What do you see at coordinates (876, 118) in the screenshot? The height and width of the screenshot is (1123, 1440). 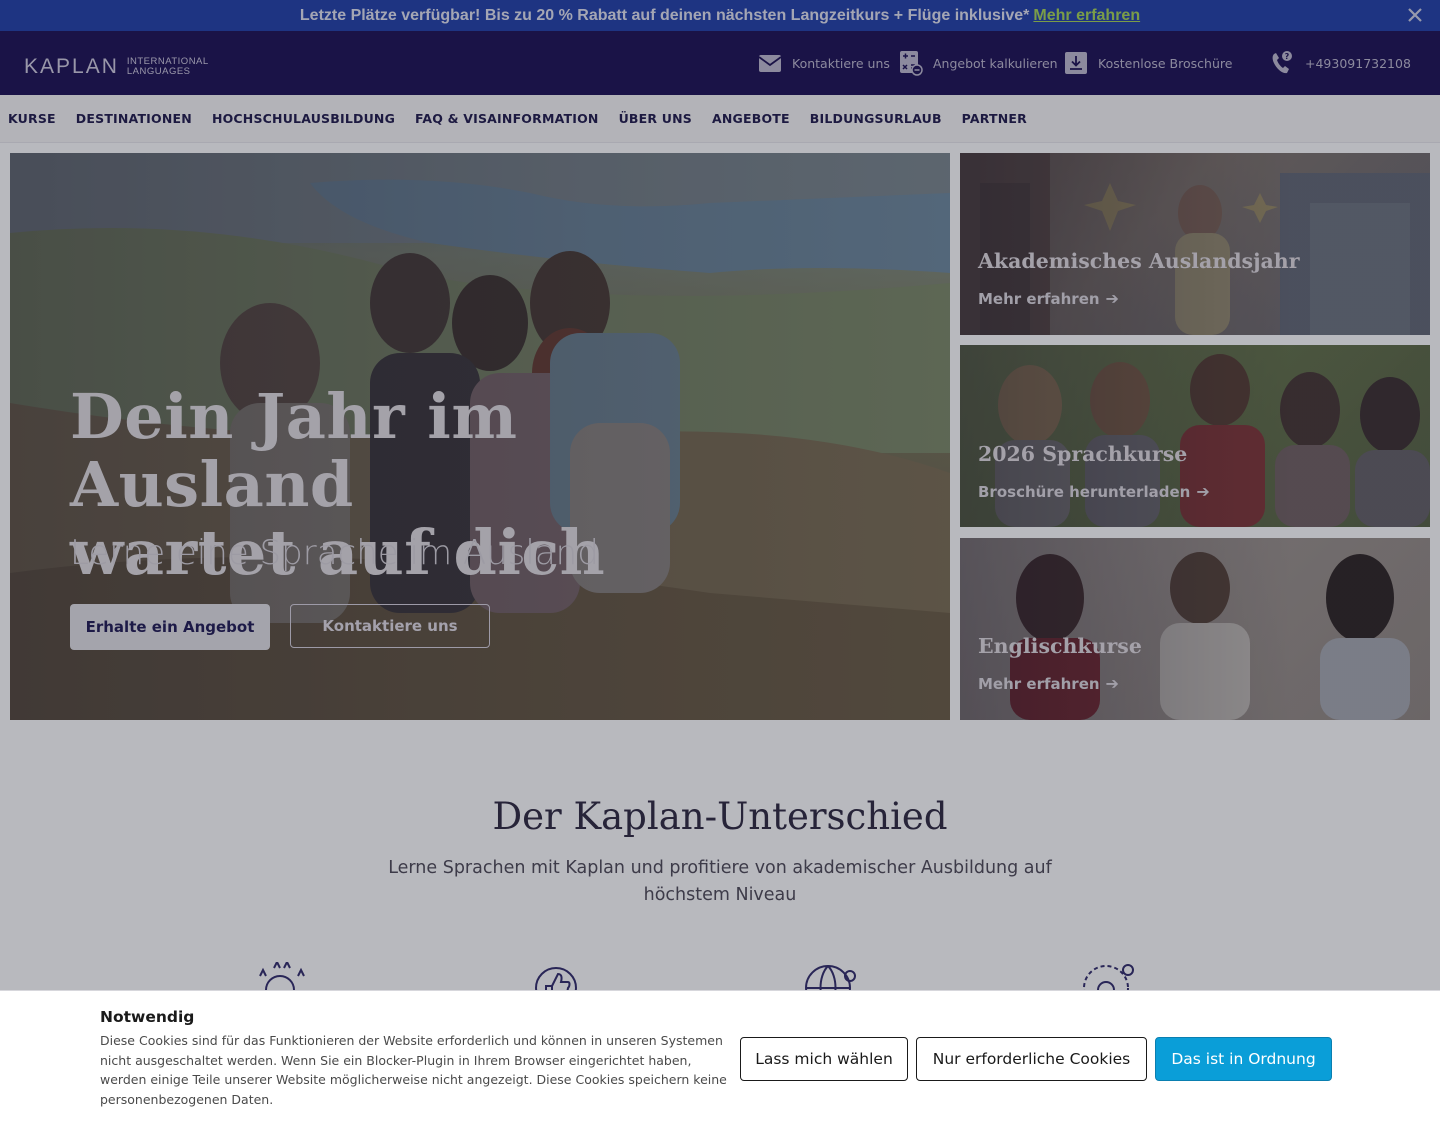 I see `nav-item-bildungsurlaub: BILDUNGSURLAUB` at bounding box center [876, 118].